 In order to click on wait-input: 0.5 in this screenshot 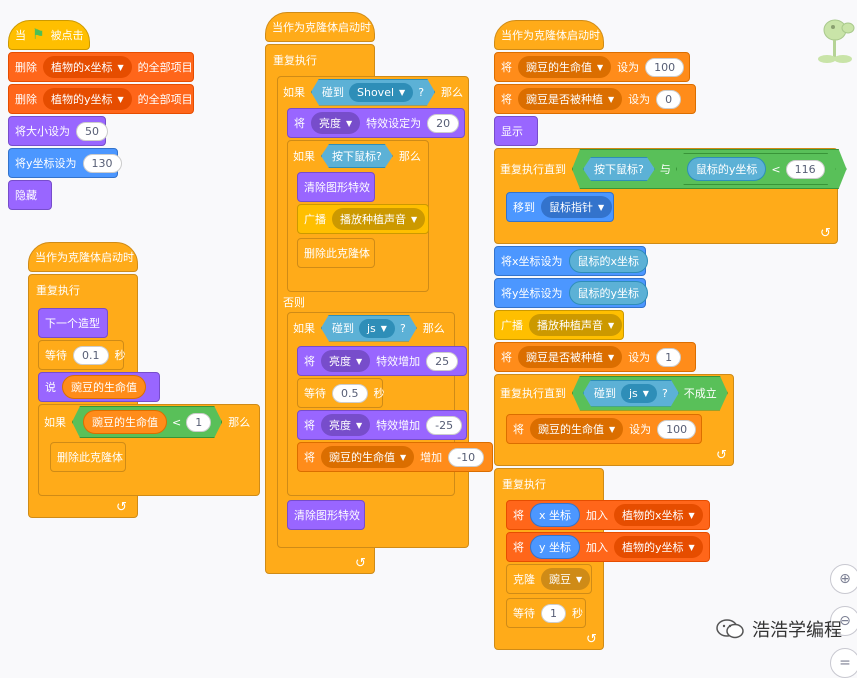, I will do `click(350, 393)`.